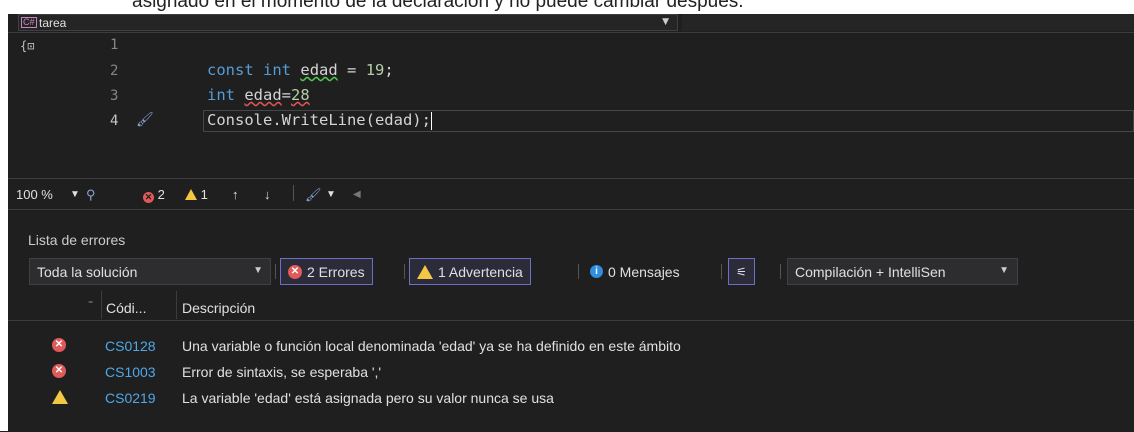  What do you see at coordinates (150, 271) in the screenshot?
I see `scope-dropdown: Toda la solución ▼` at bounding box center [150, 271].